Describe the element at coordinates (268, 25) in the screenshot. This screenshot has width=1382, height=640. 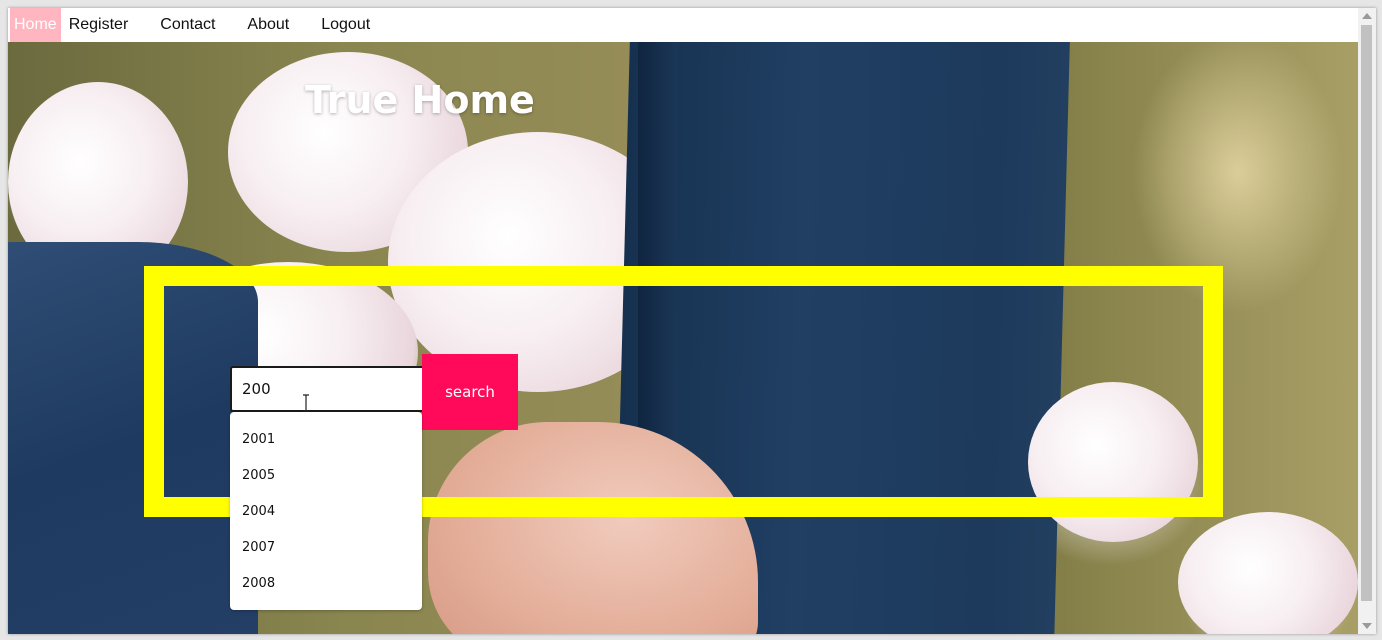
I see `nav-about: About` at that location.